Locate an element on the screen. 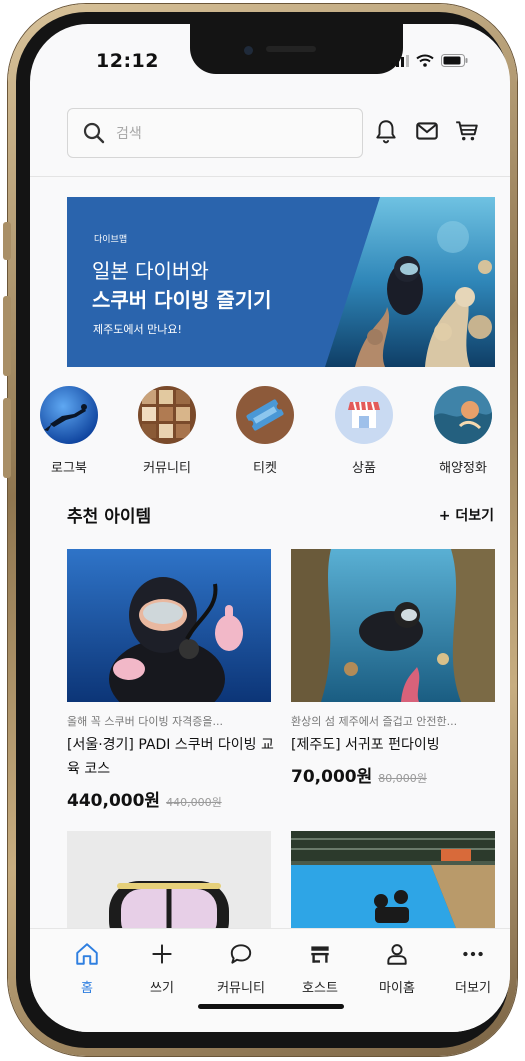 This screenshot has width=525, height=1061. logbook-icon is located at coordinates (69, 415).